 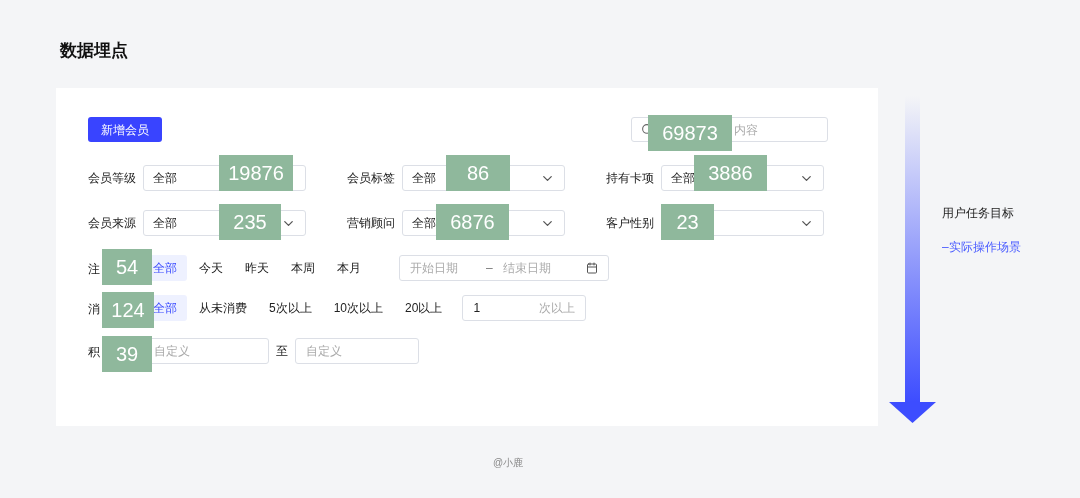 What do you see at coordinates (211, 268) in the screenshot?
I see `filter-chip: 今天` at bounding box center [211, 268].